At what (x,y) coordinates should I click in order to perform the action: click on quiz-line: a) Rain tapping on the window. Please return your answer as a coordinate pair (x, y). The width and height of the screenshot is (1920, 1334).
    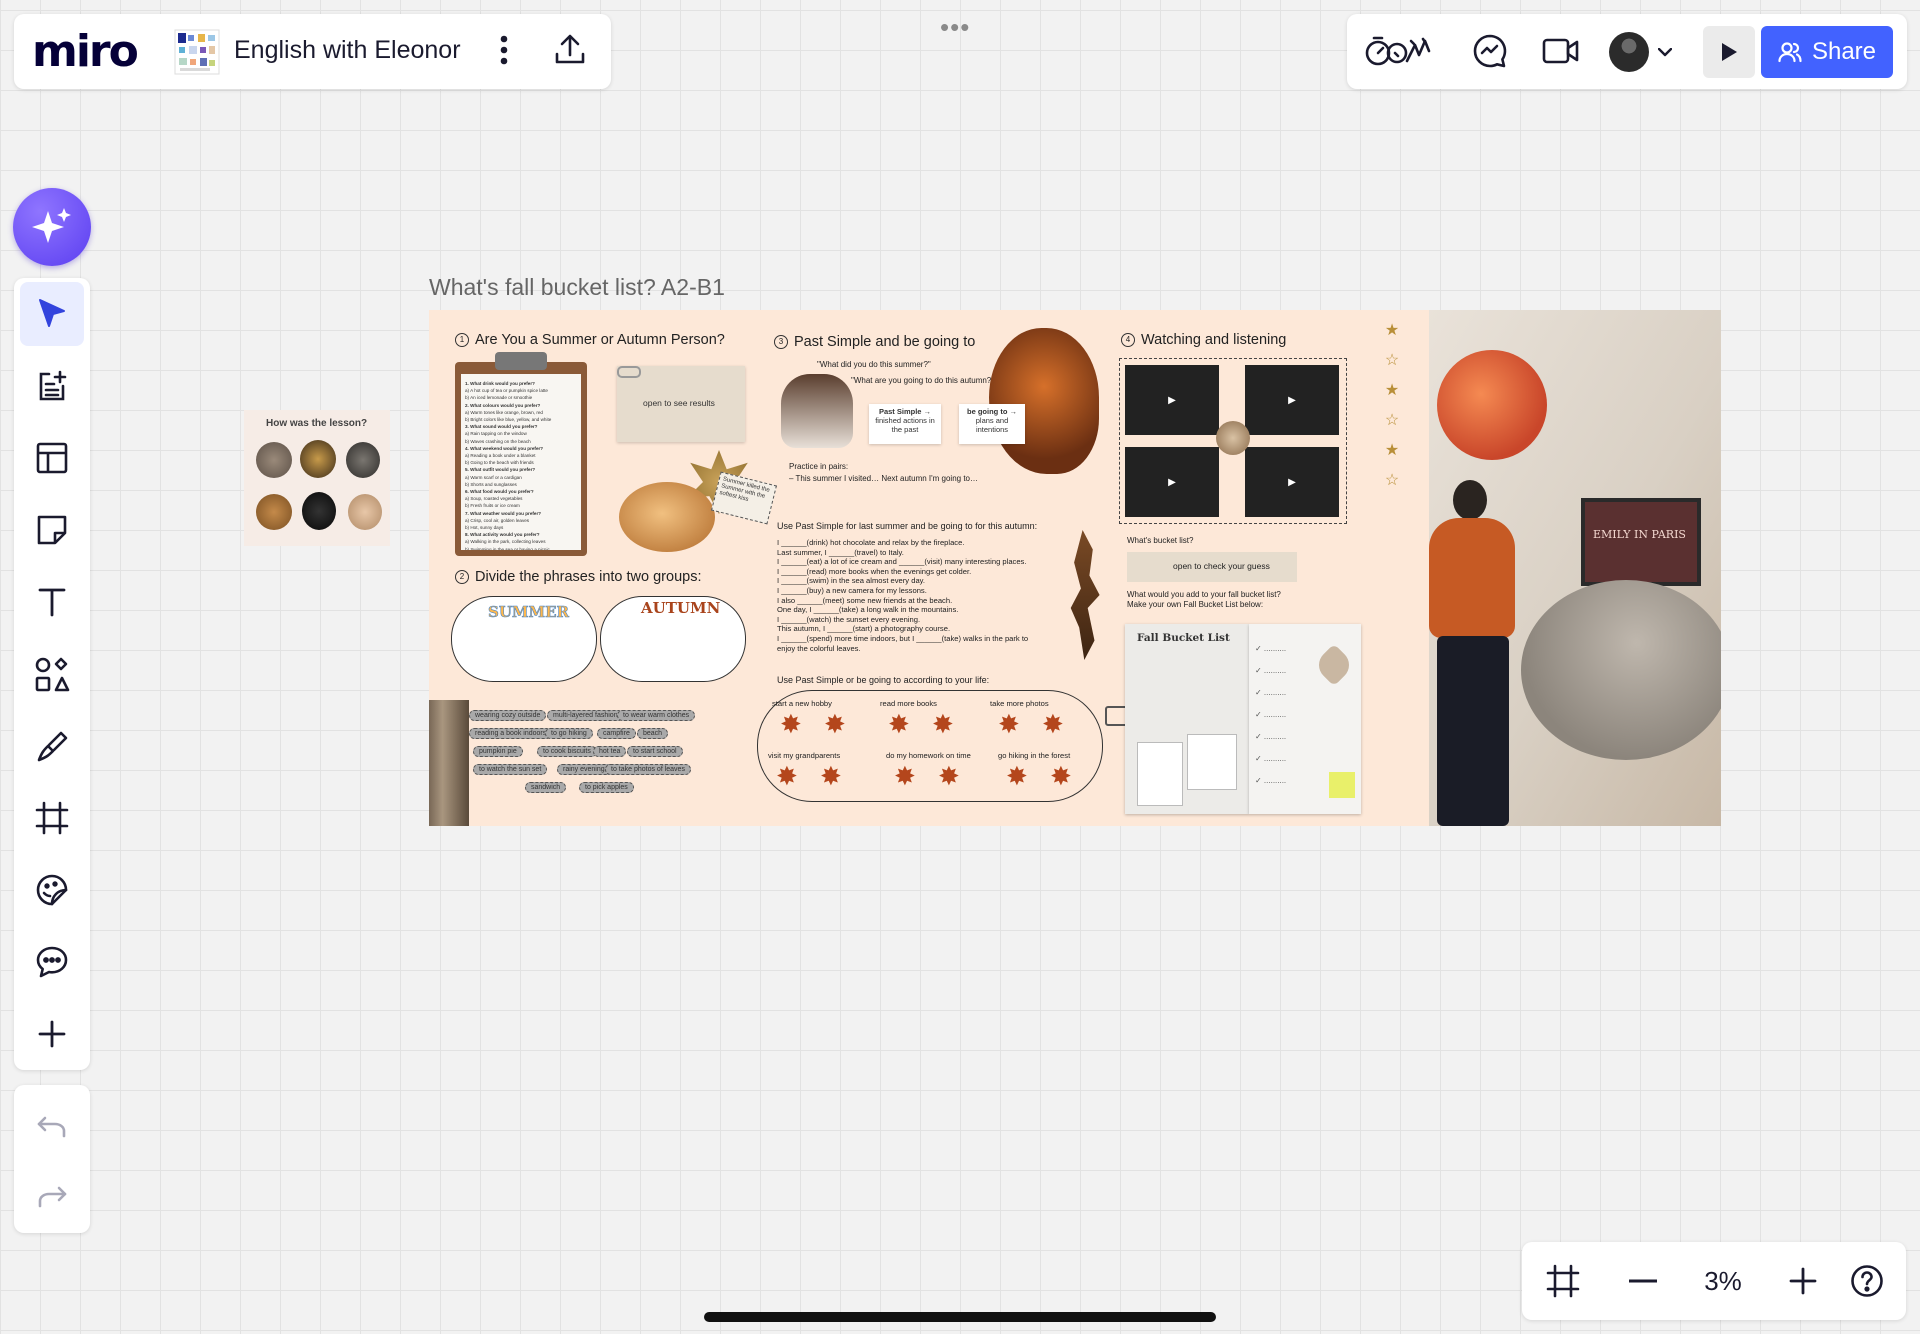
    Looking at the image, I should click on (496, 434).